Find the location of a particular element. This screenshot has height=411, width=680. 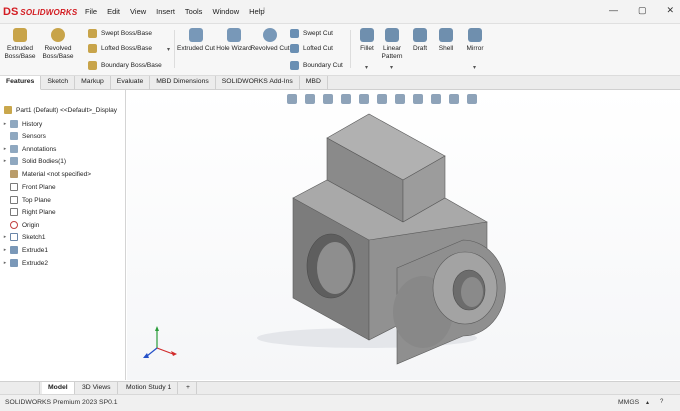

lofted-boss-button: Lofted Boss/Base is located at coordinates (120, 48).